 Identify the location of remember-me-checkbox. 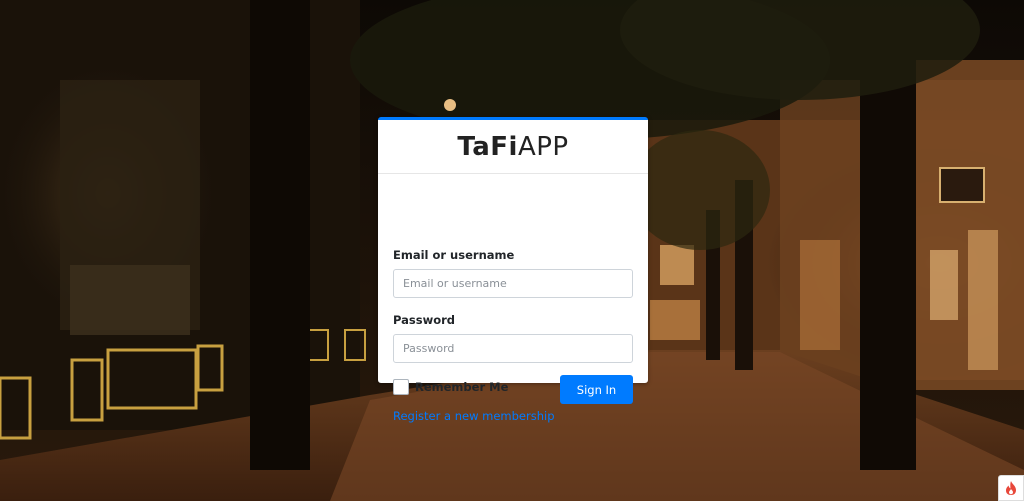
(401, 387).